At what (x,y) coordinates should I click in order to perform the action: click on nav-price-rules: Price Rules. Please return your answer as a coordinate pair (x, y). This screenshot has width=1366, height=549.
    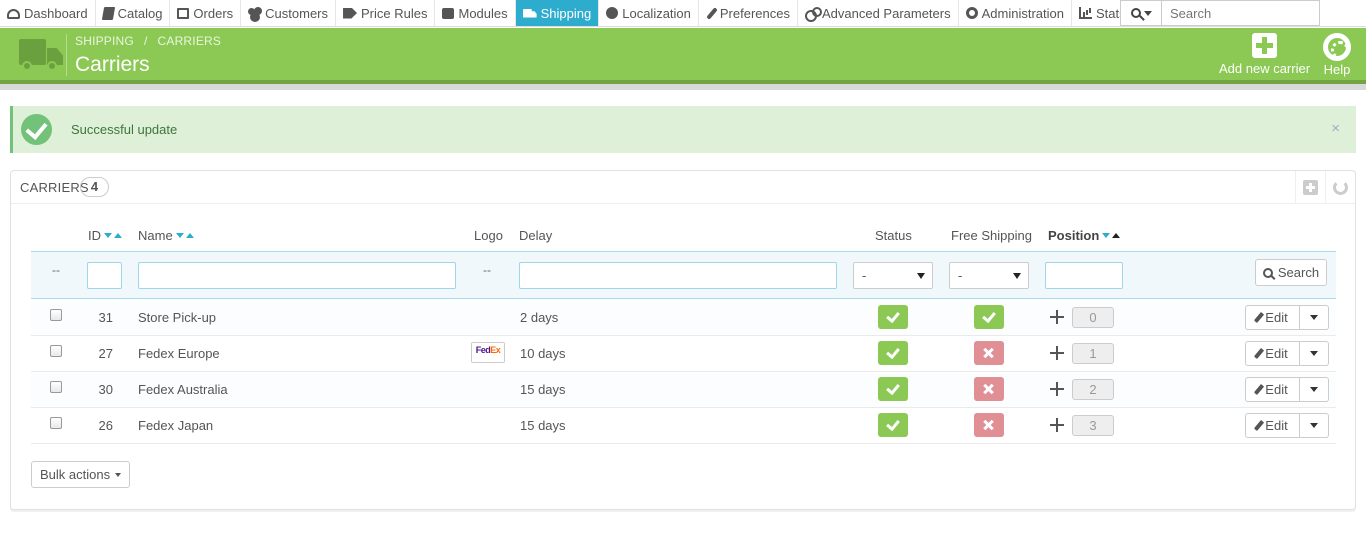
    Looking at the image, I should click on (386, 13).